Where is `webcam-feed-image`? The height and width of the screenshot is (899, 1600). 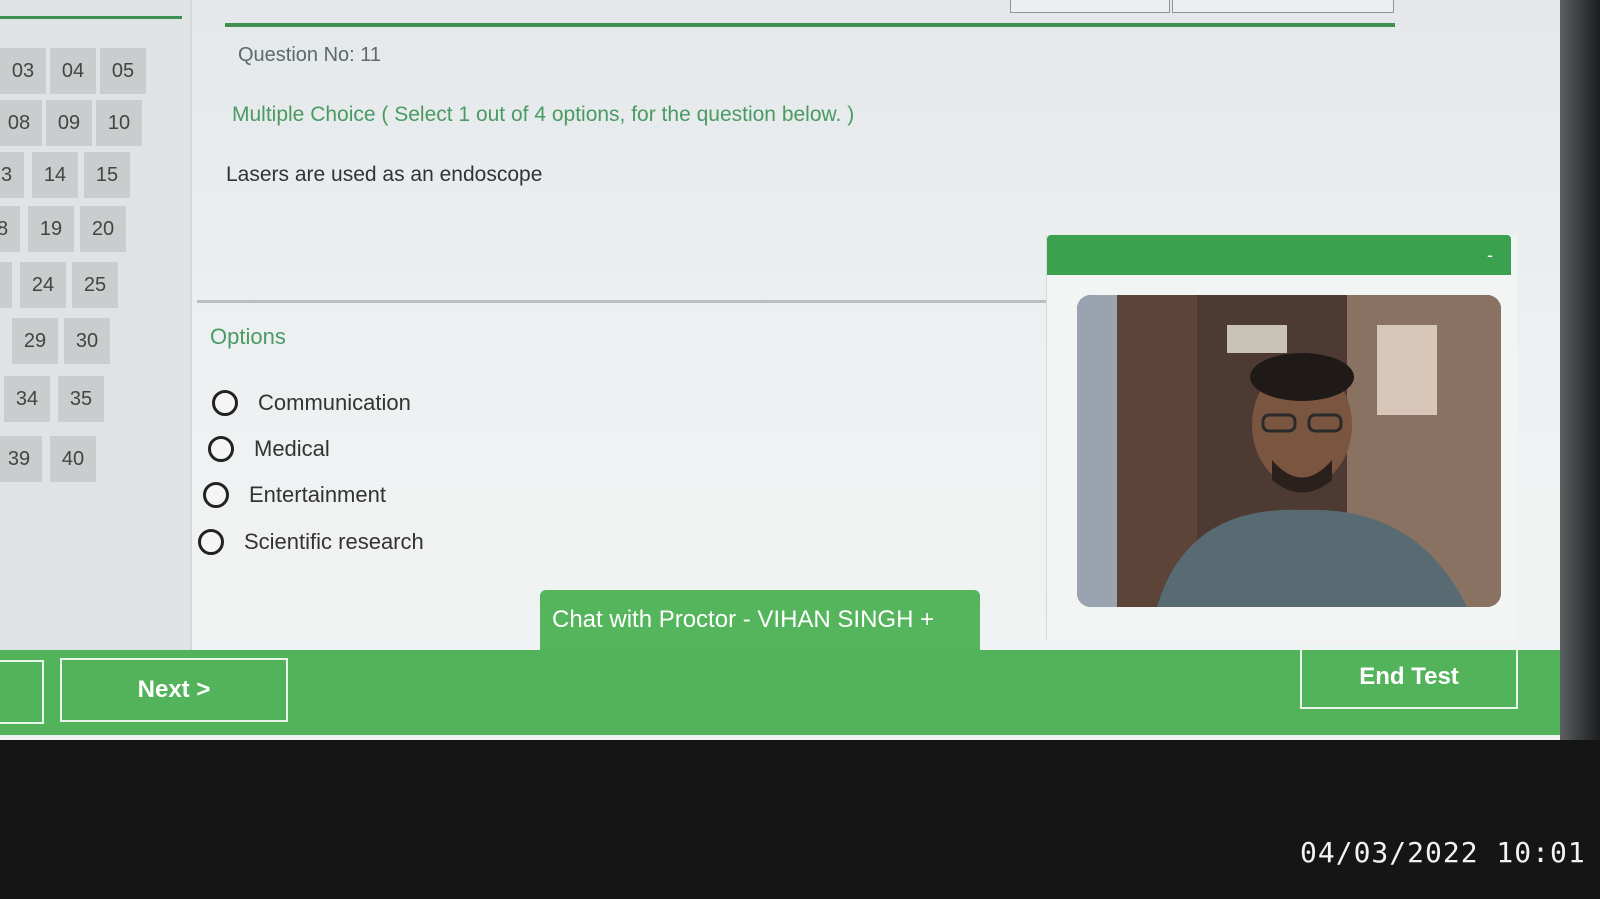
webcam-feed-image is located at coordinates (1289, 451).